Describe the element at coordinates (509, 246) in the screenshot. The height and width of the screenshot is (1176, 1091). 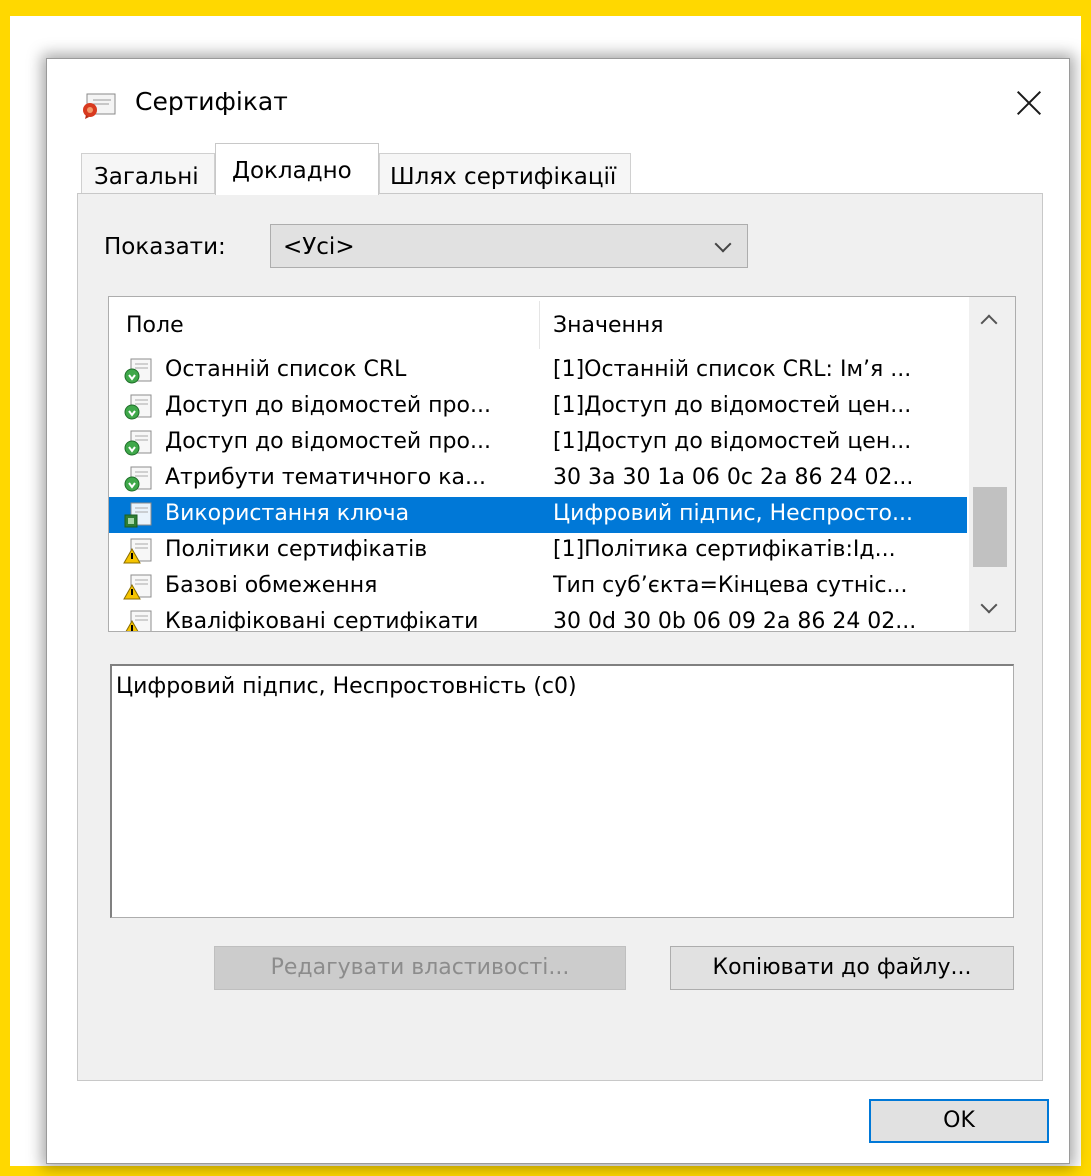
I see `show-dropdown: <Усі>` at that location.